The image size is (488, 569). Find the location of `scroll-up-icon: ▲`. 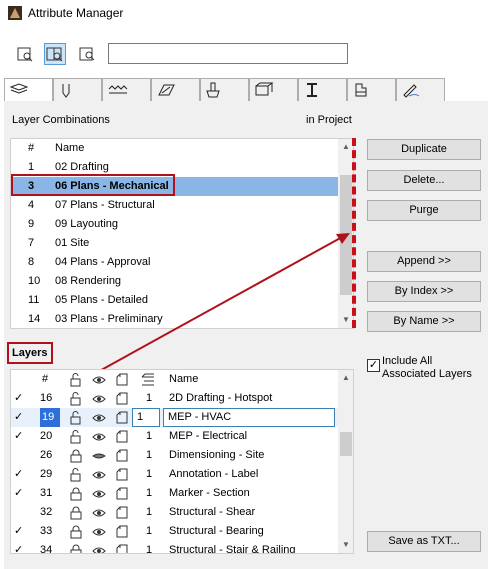

scroll-up-icon: ▲ is located at coordinates (345, 378).